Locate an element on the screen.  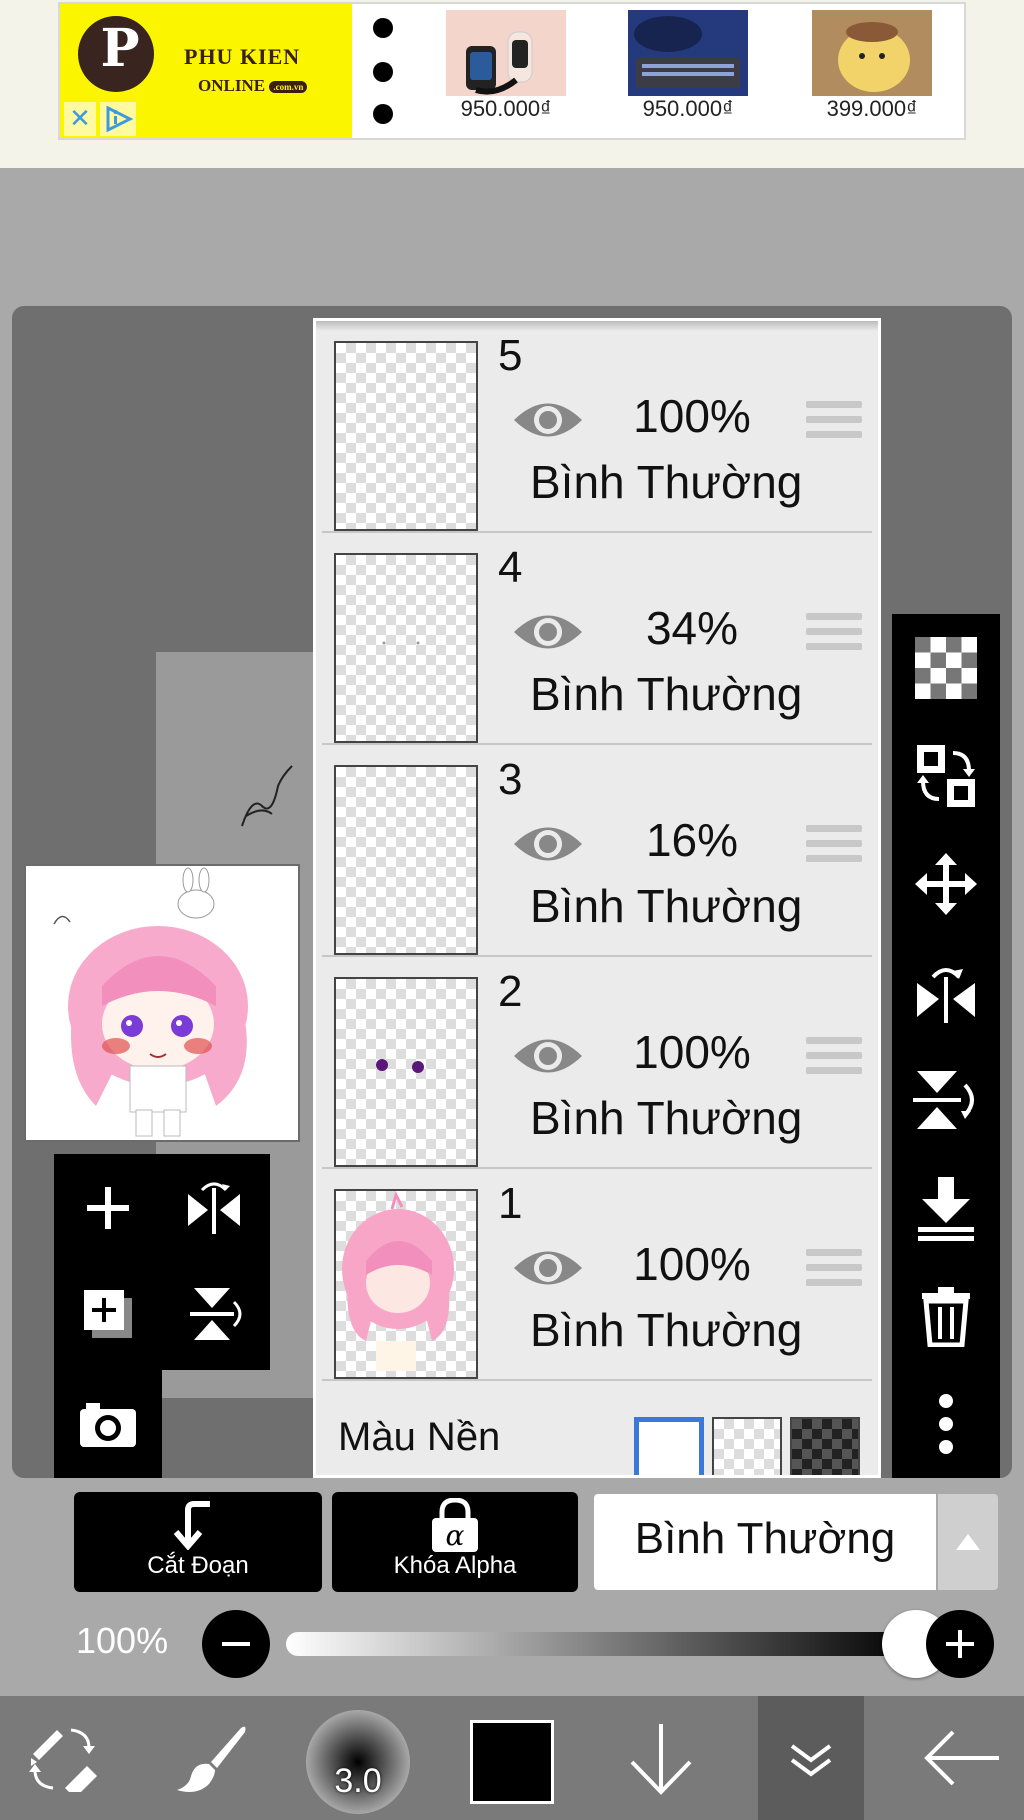
opacity-decrease-button is located at coordinates (236, 1644).